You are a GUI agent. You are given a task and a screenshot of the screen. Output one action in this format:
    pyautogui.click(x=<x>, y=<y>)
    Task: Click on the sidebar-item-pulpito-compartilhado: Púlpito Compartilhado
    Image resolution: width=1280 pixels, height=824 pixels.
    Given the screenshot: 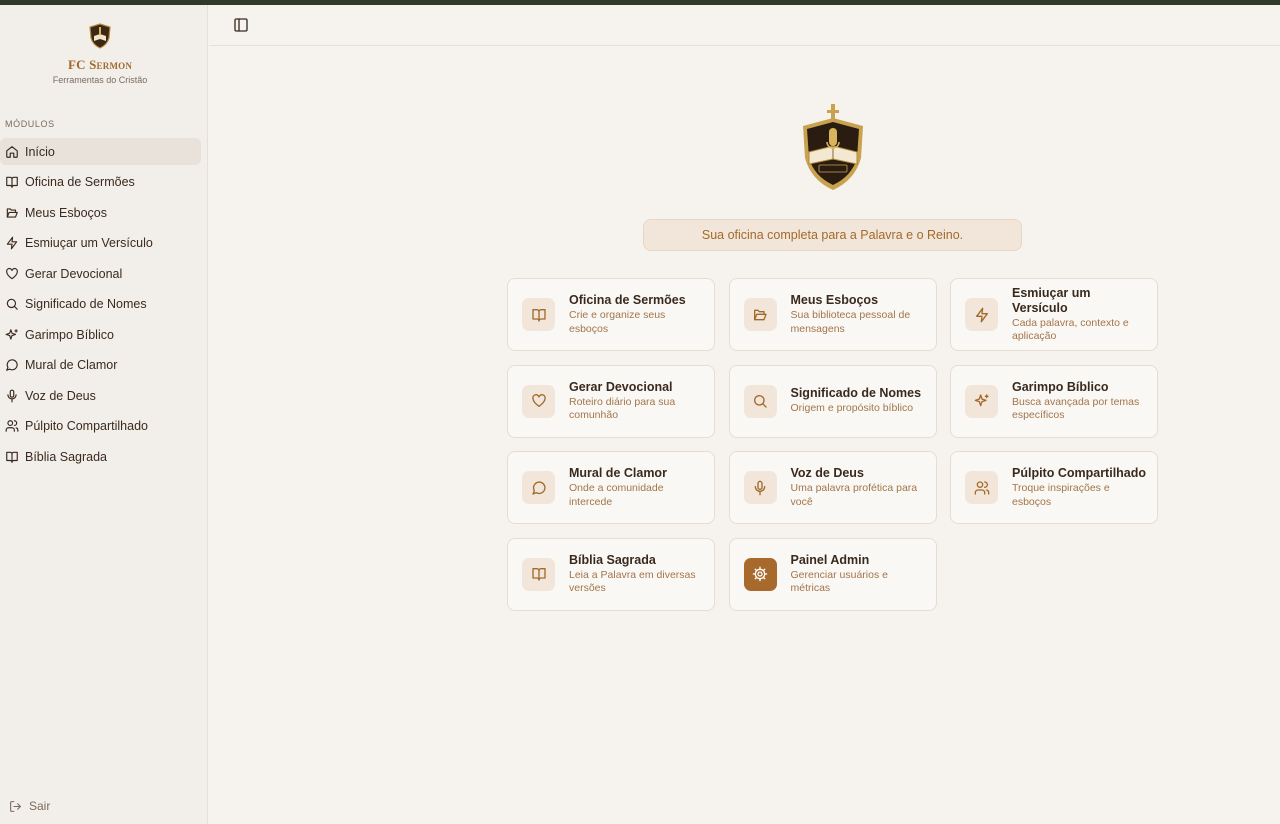 What is the action you would take?
    pyautogui.click(x=100, y=426)
    